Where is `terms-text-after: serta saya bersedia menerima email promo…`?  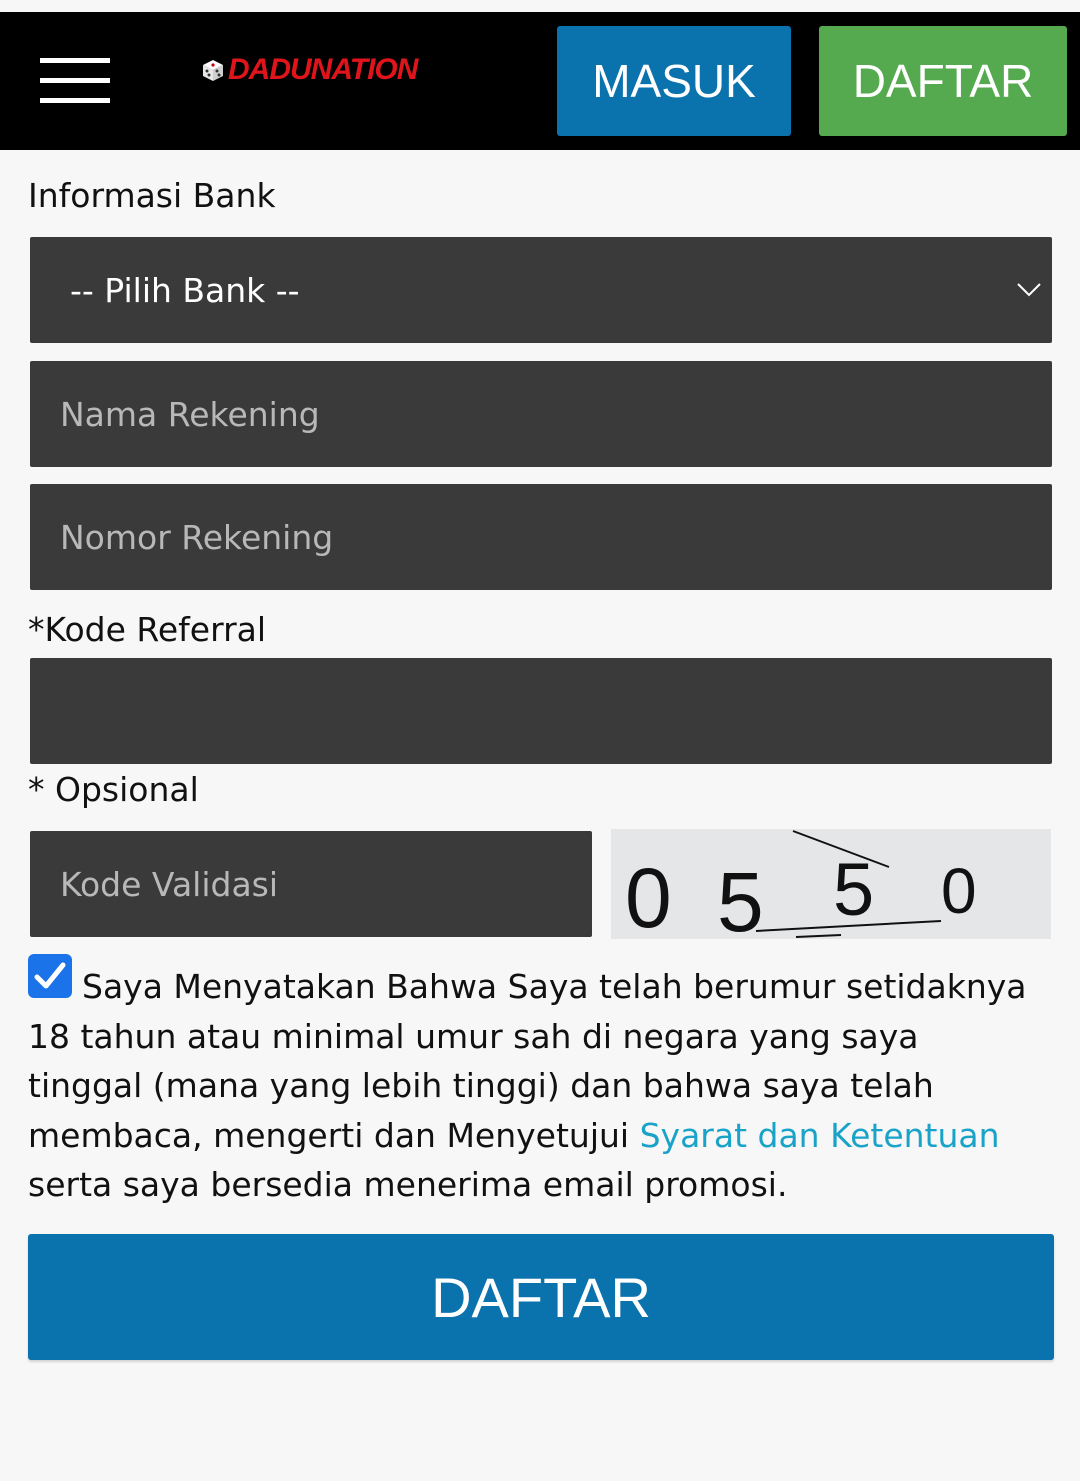 terms-text-after: serta saya bersedia menerima email promo… is located at coordinates (408, 1184).